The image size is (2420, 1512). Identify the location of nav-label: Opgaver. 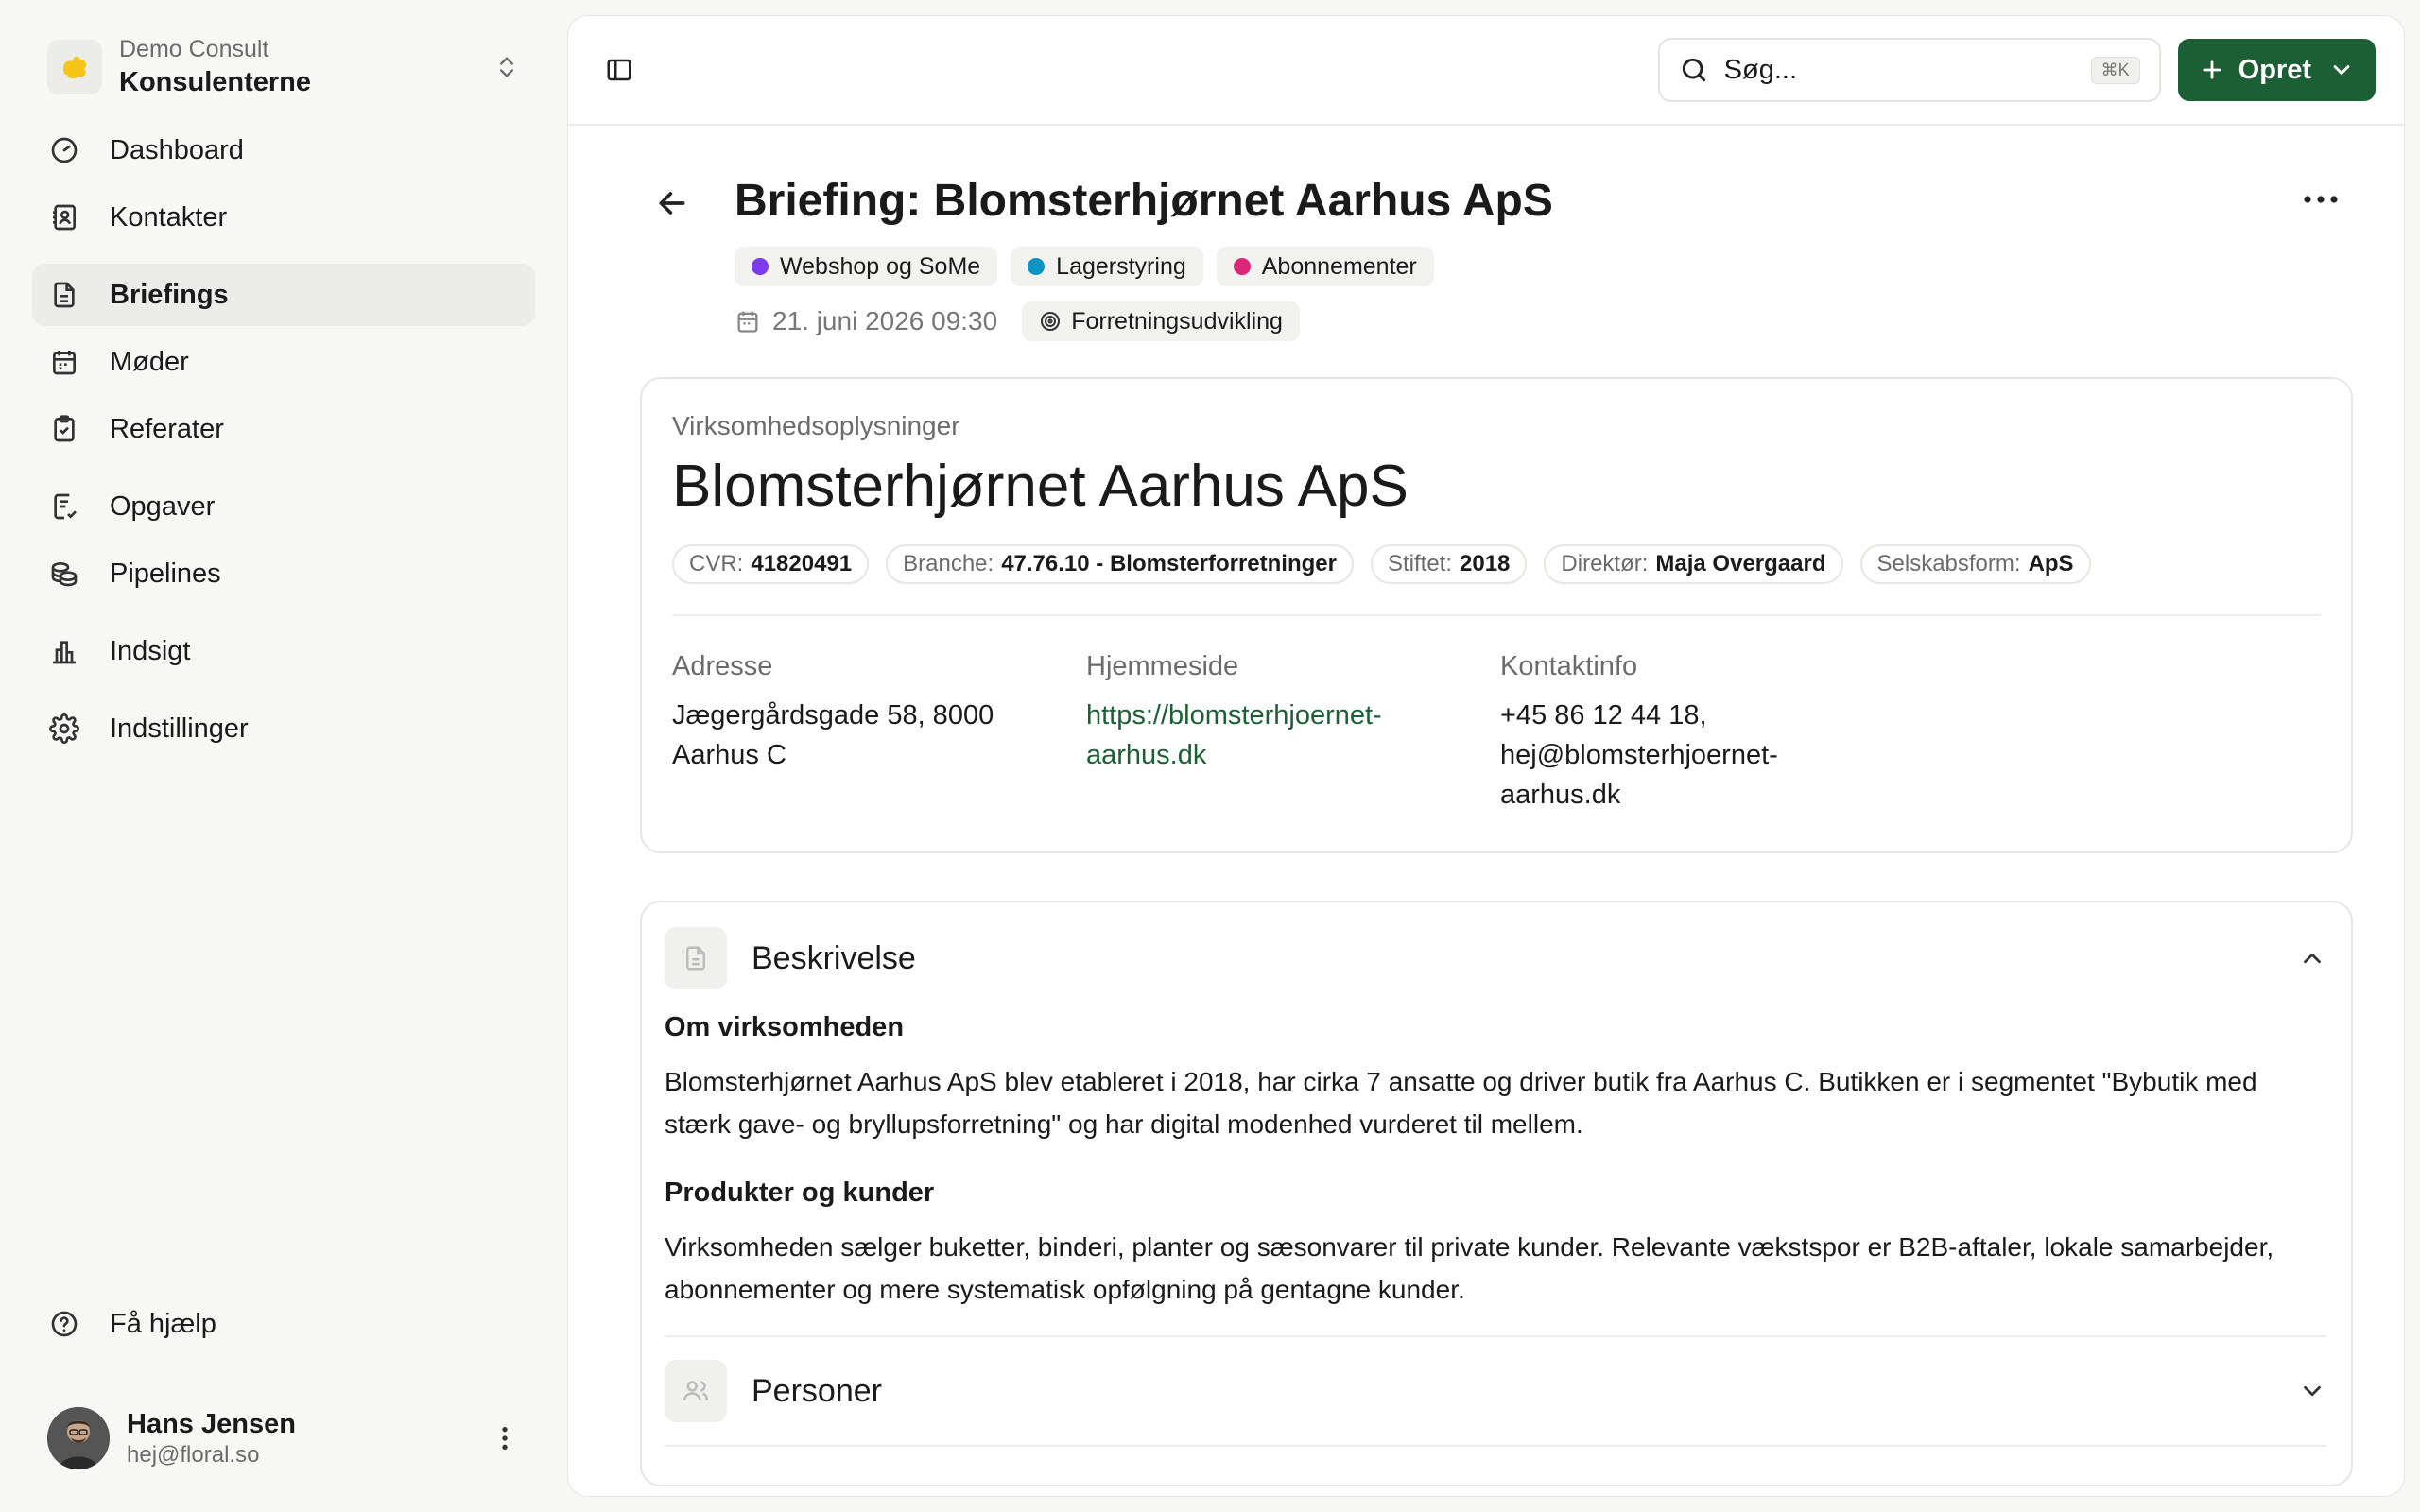
(163, 506).